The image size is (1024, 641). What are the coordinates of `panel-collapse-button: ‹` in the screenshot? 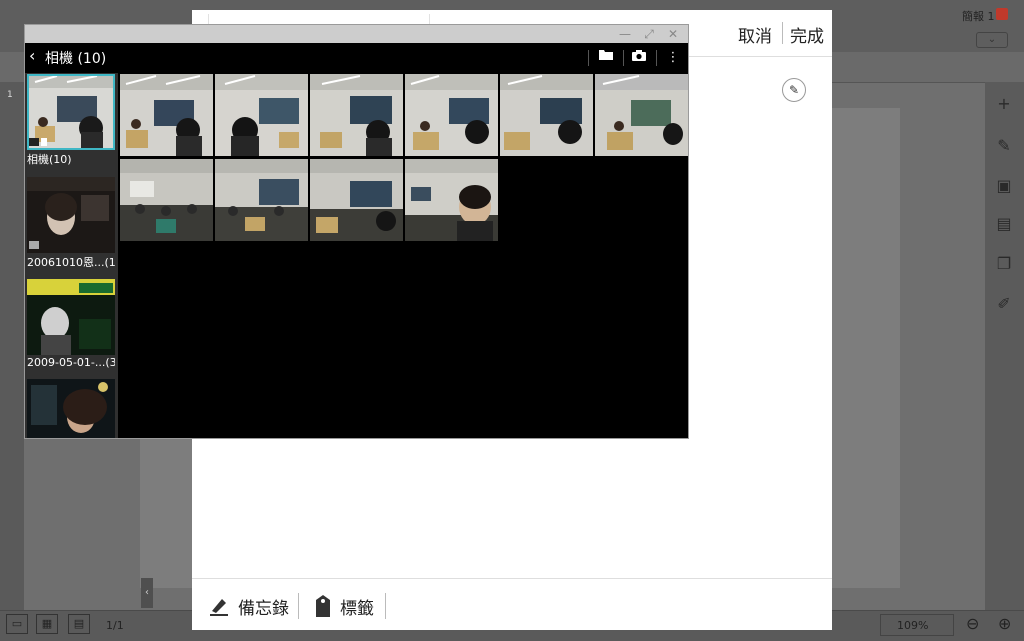 It's located at (147, 593).